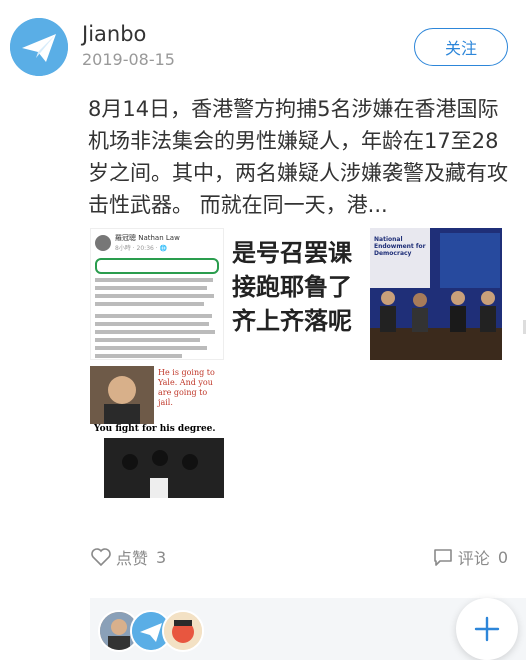  Describe the element at coordinates (502, 557) in the screenshot. I see `comment-count: 0` at that location.